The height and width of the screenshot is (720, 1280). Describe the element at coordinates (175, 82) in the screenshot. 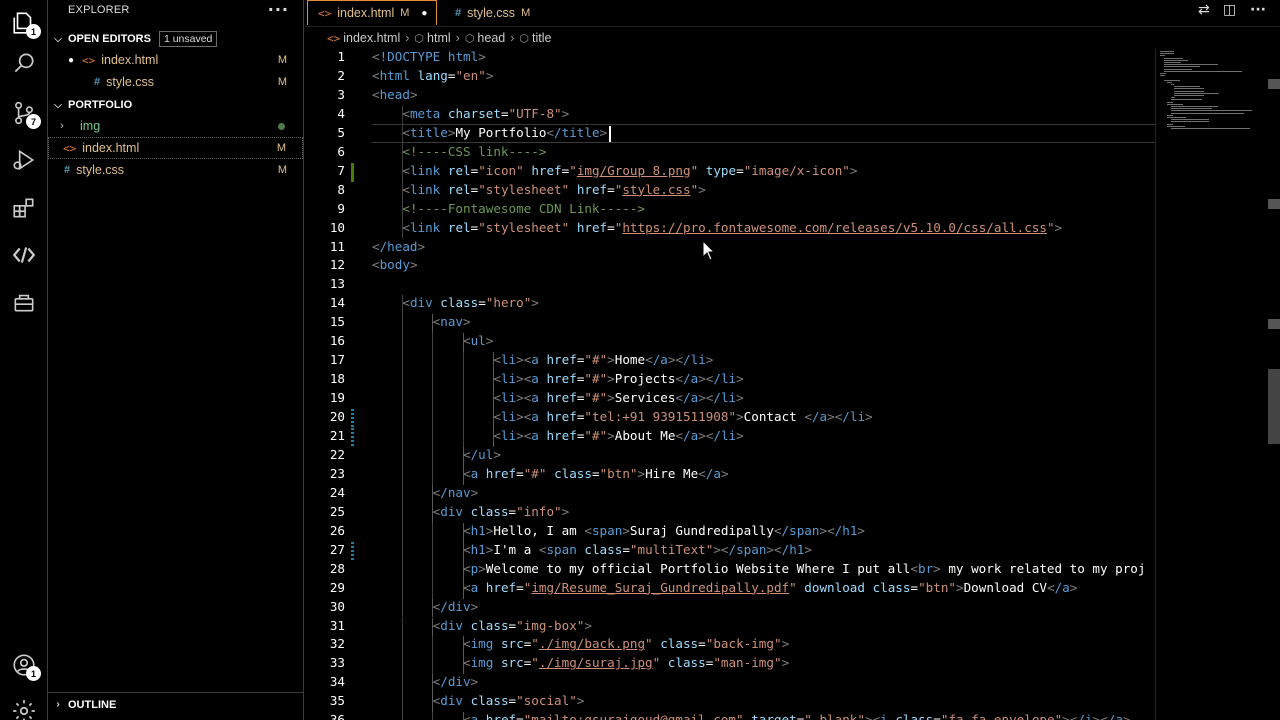

I see `open-editor-item-style-css: # style.css M` at that location.